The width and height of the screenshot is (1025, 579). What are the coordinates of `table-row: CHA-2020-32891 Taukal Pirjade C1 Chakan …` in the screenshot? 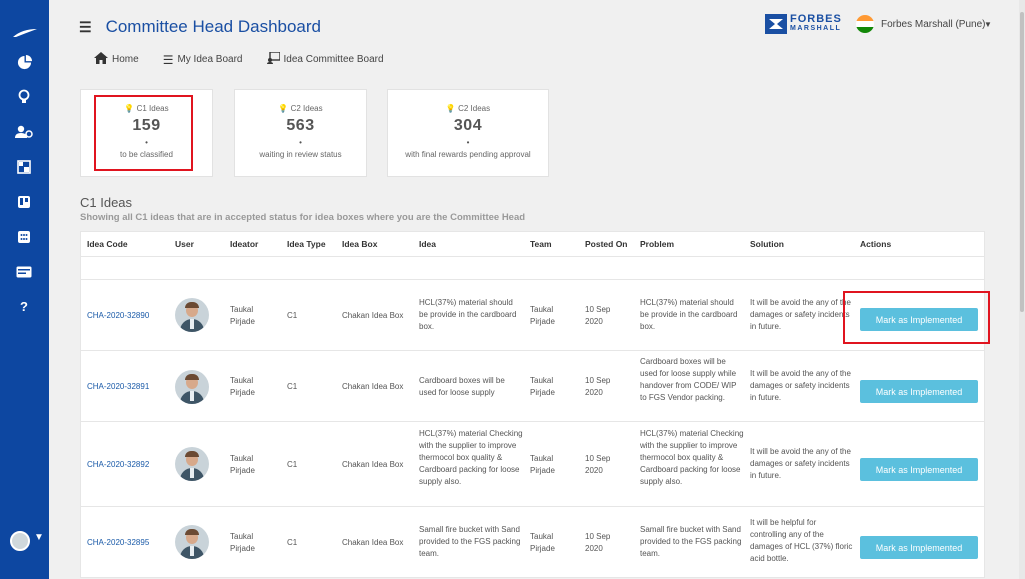 It's located at (532, 386).